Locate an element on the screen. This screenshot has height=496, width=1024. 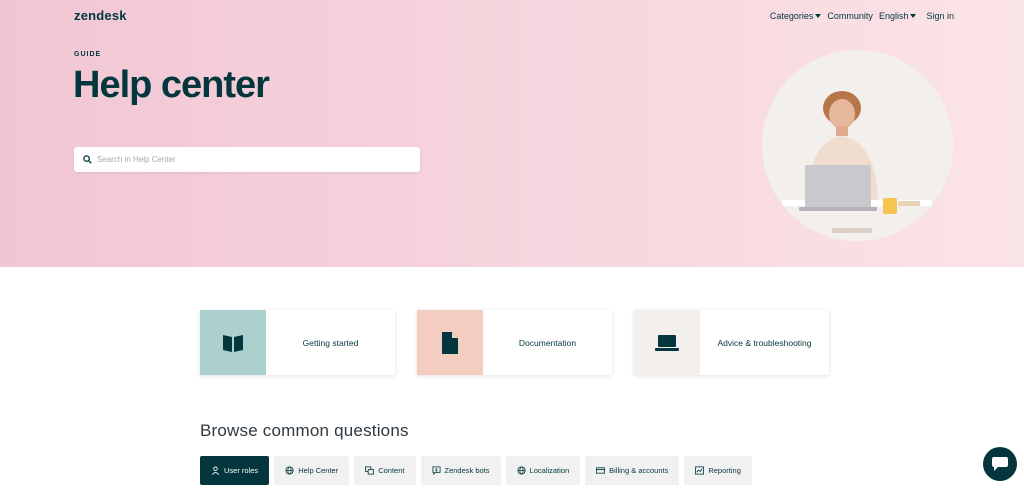
category-label: Getting started is located at coordinates (330, 342).